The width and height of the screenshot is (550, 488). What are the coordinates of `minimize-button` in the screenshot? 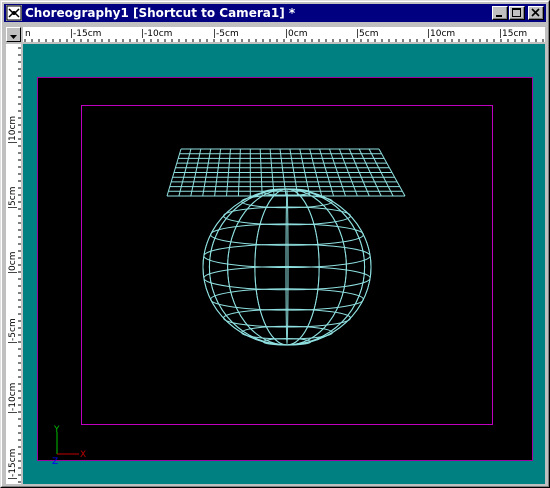 It's located at (500, 13).